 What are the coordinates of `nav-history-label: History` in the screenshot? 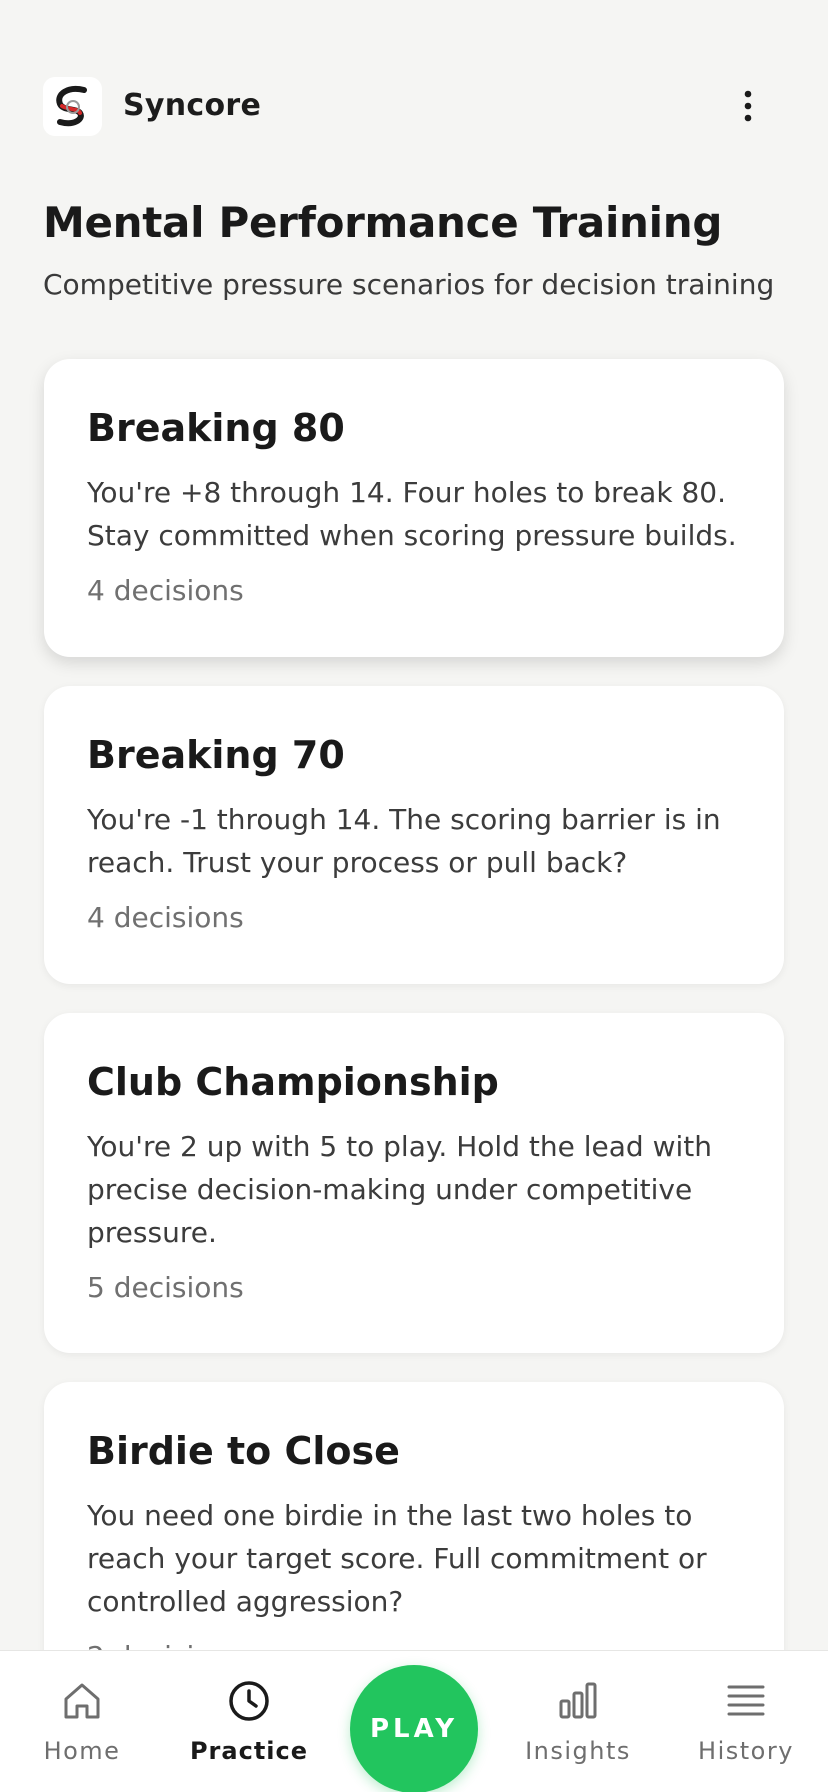 It's located at (746, 1751).